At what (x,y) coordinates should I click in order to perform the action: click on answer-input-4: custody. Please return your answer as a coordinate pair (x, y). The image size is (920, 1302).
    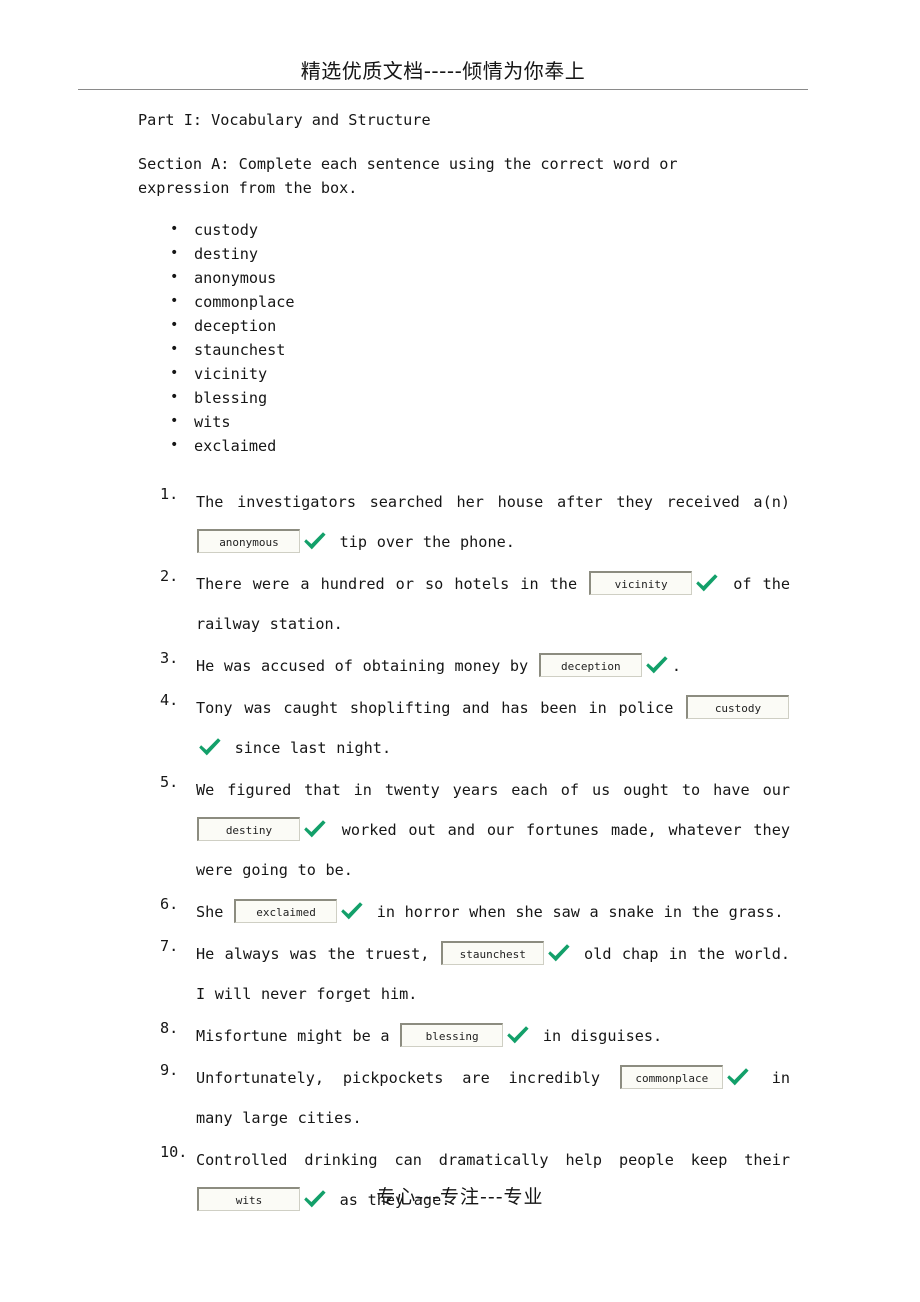
    Looking at the image, I should click on (737, 707).